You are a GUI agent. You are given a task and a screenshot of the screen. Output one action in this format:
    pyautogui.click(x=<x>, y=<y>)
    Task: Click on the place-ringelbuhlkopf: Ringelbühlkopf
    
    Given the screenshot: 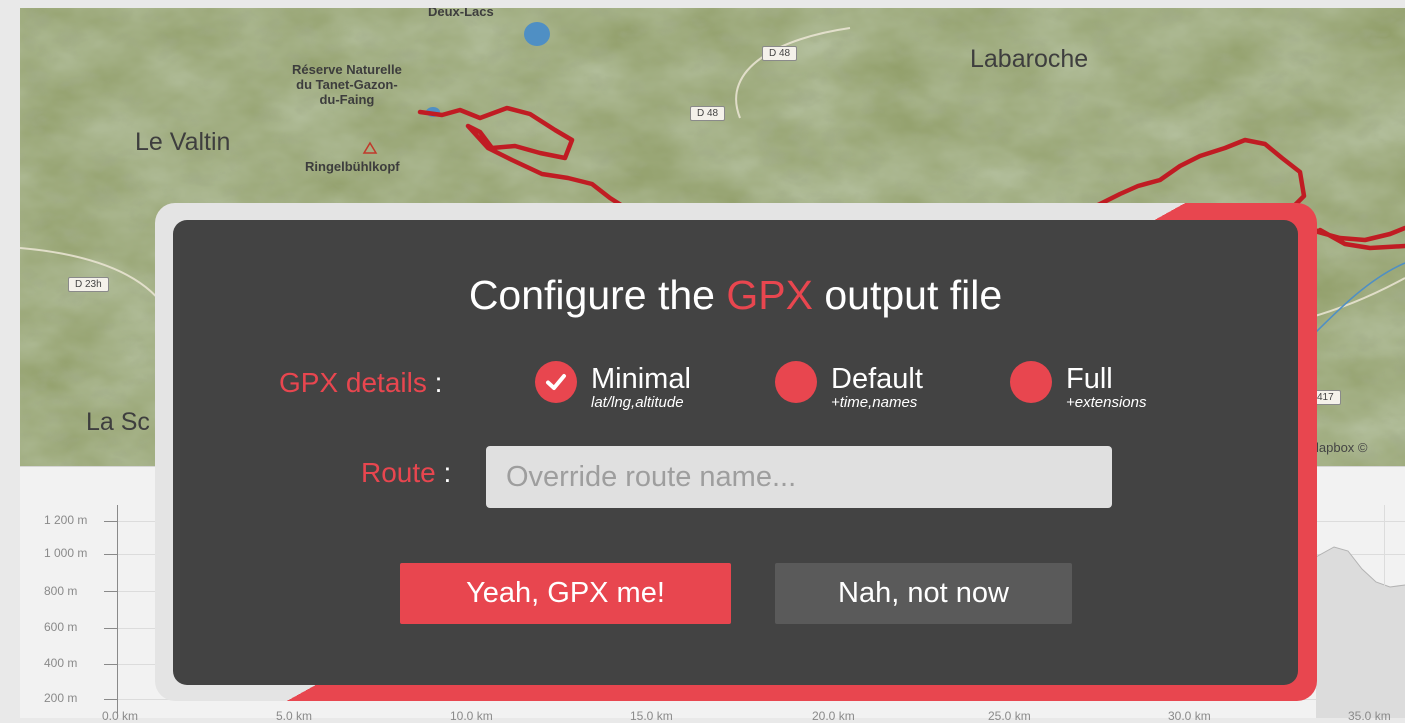 What is the action you would take?
    pyautogui.click(x=352, y=166)
    